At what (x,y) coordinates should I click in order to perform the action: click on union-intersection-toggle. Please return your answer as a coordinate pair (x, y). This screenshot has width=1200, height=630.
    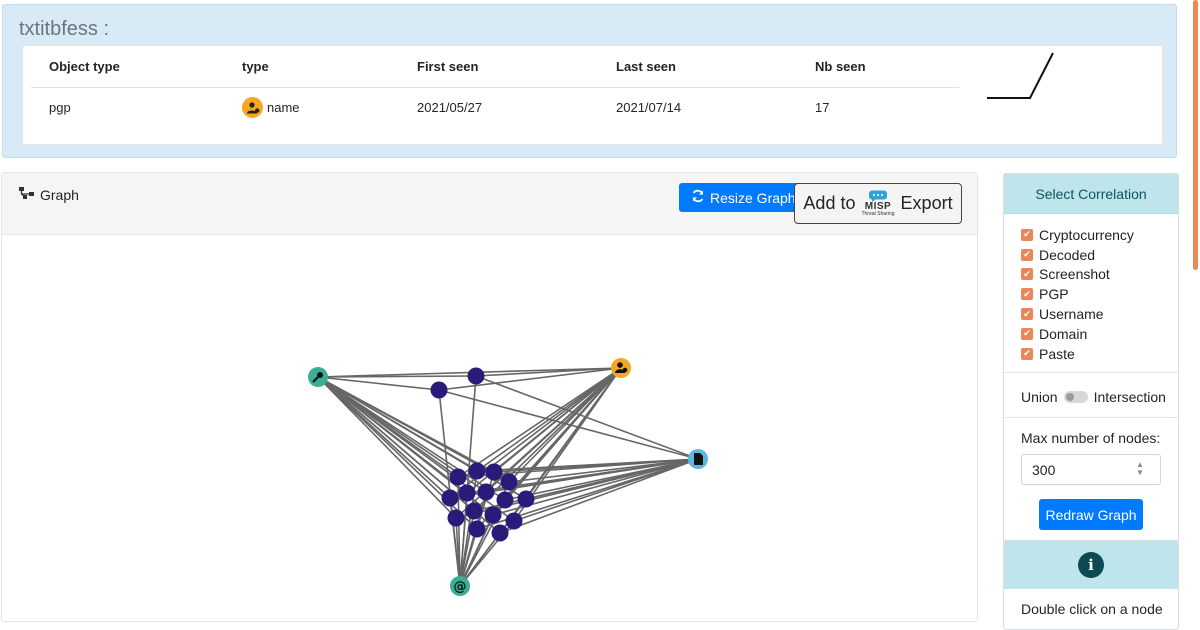
    Looking at the image, I should click on (1075, 397).